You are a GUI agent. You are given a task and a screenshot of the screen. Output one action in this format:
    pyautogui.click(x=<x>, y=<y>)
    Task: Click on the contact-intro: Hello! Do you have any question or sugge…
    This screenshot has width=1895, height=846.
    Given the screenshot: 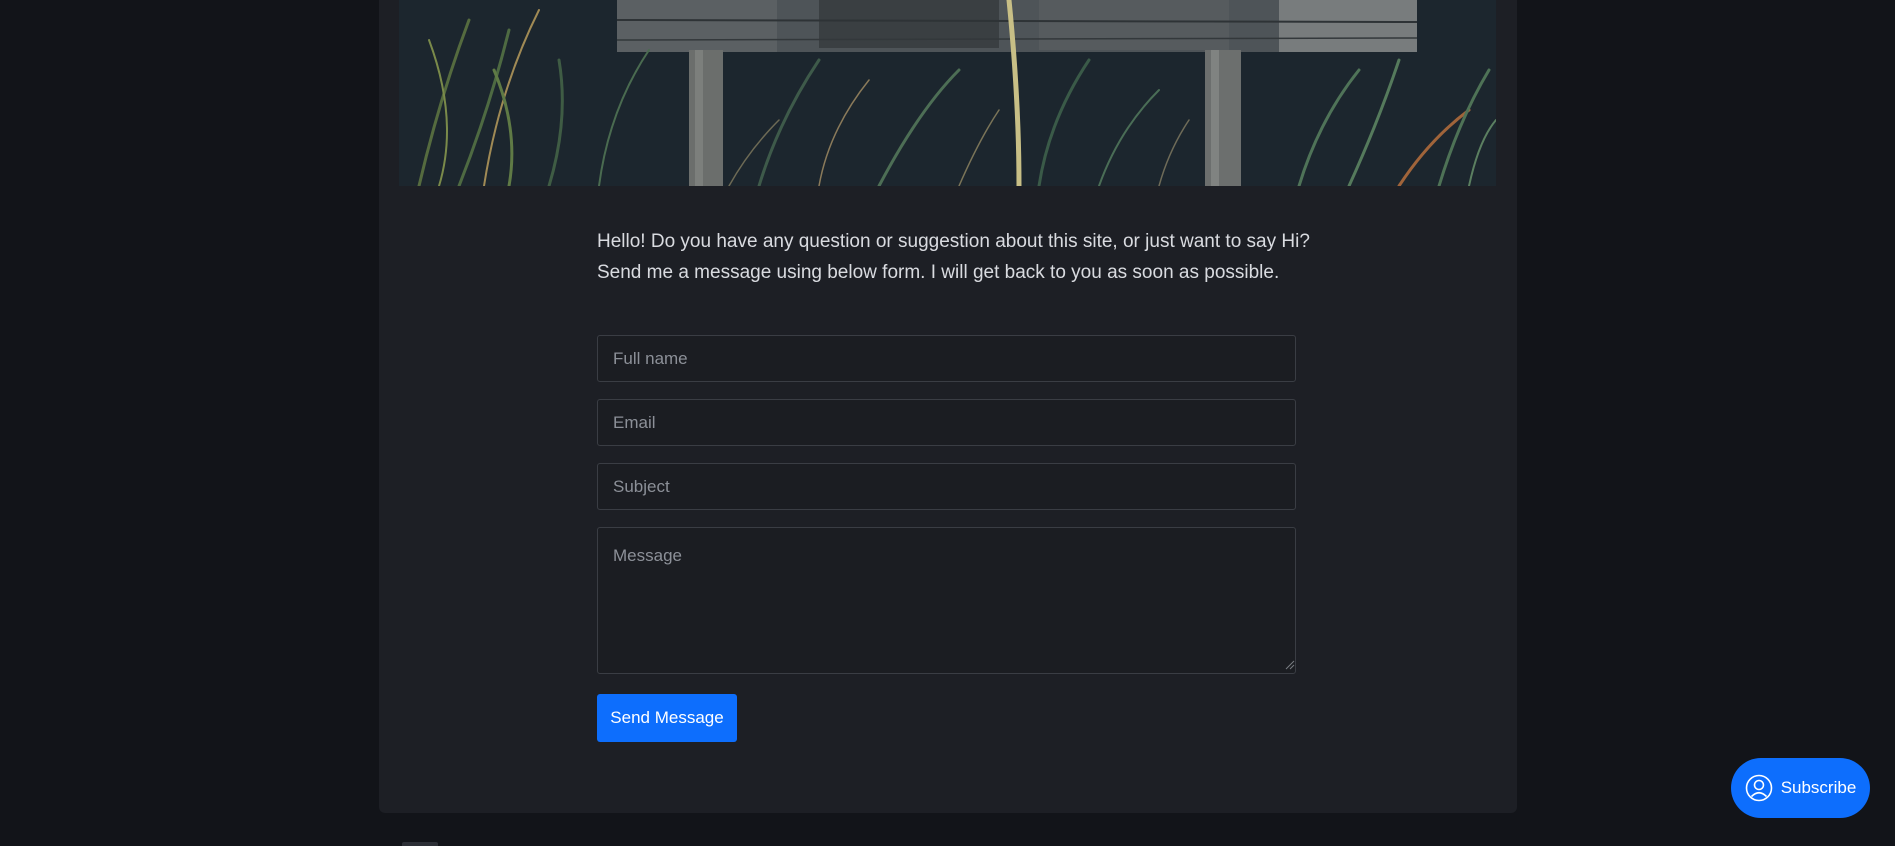 What is the action you would take?
    pyautogui.click(x=957, y=257)
    